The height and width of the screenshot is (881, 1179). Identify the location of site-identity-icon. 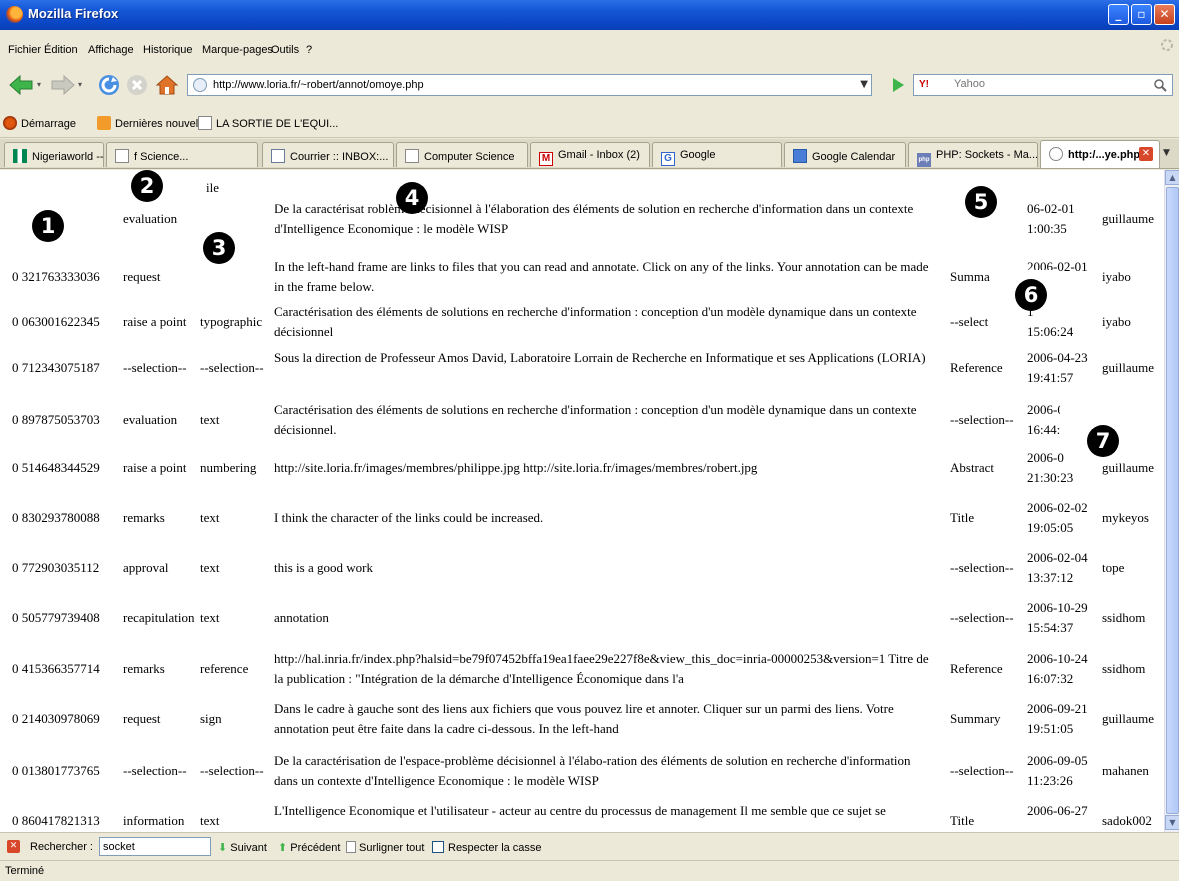
(200, 85).